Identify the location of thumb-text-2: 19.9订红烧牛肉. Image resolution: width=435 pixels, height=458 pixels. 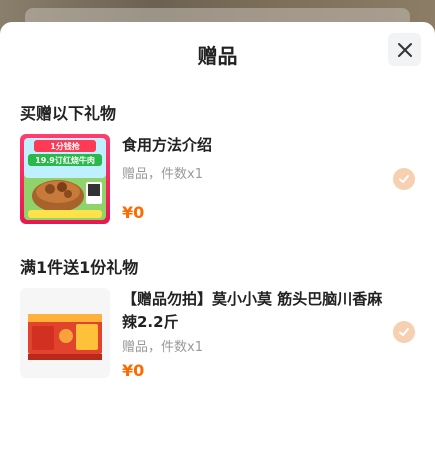
(65, 160).